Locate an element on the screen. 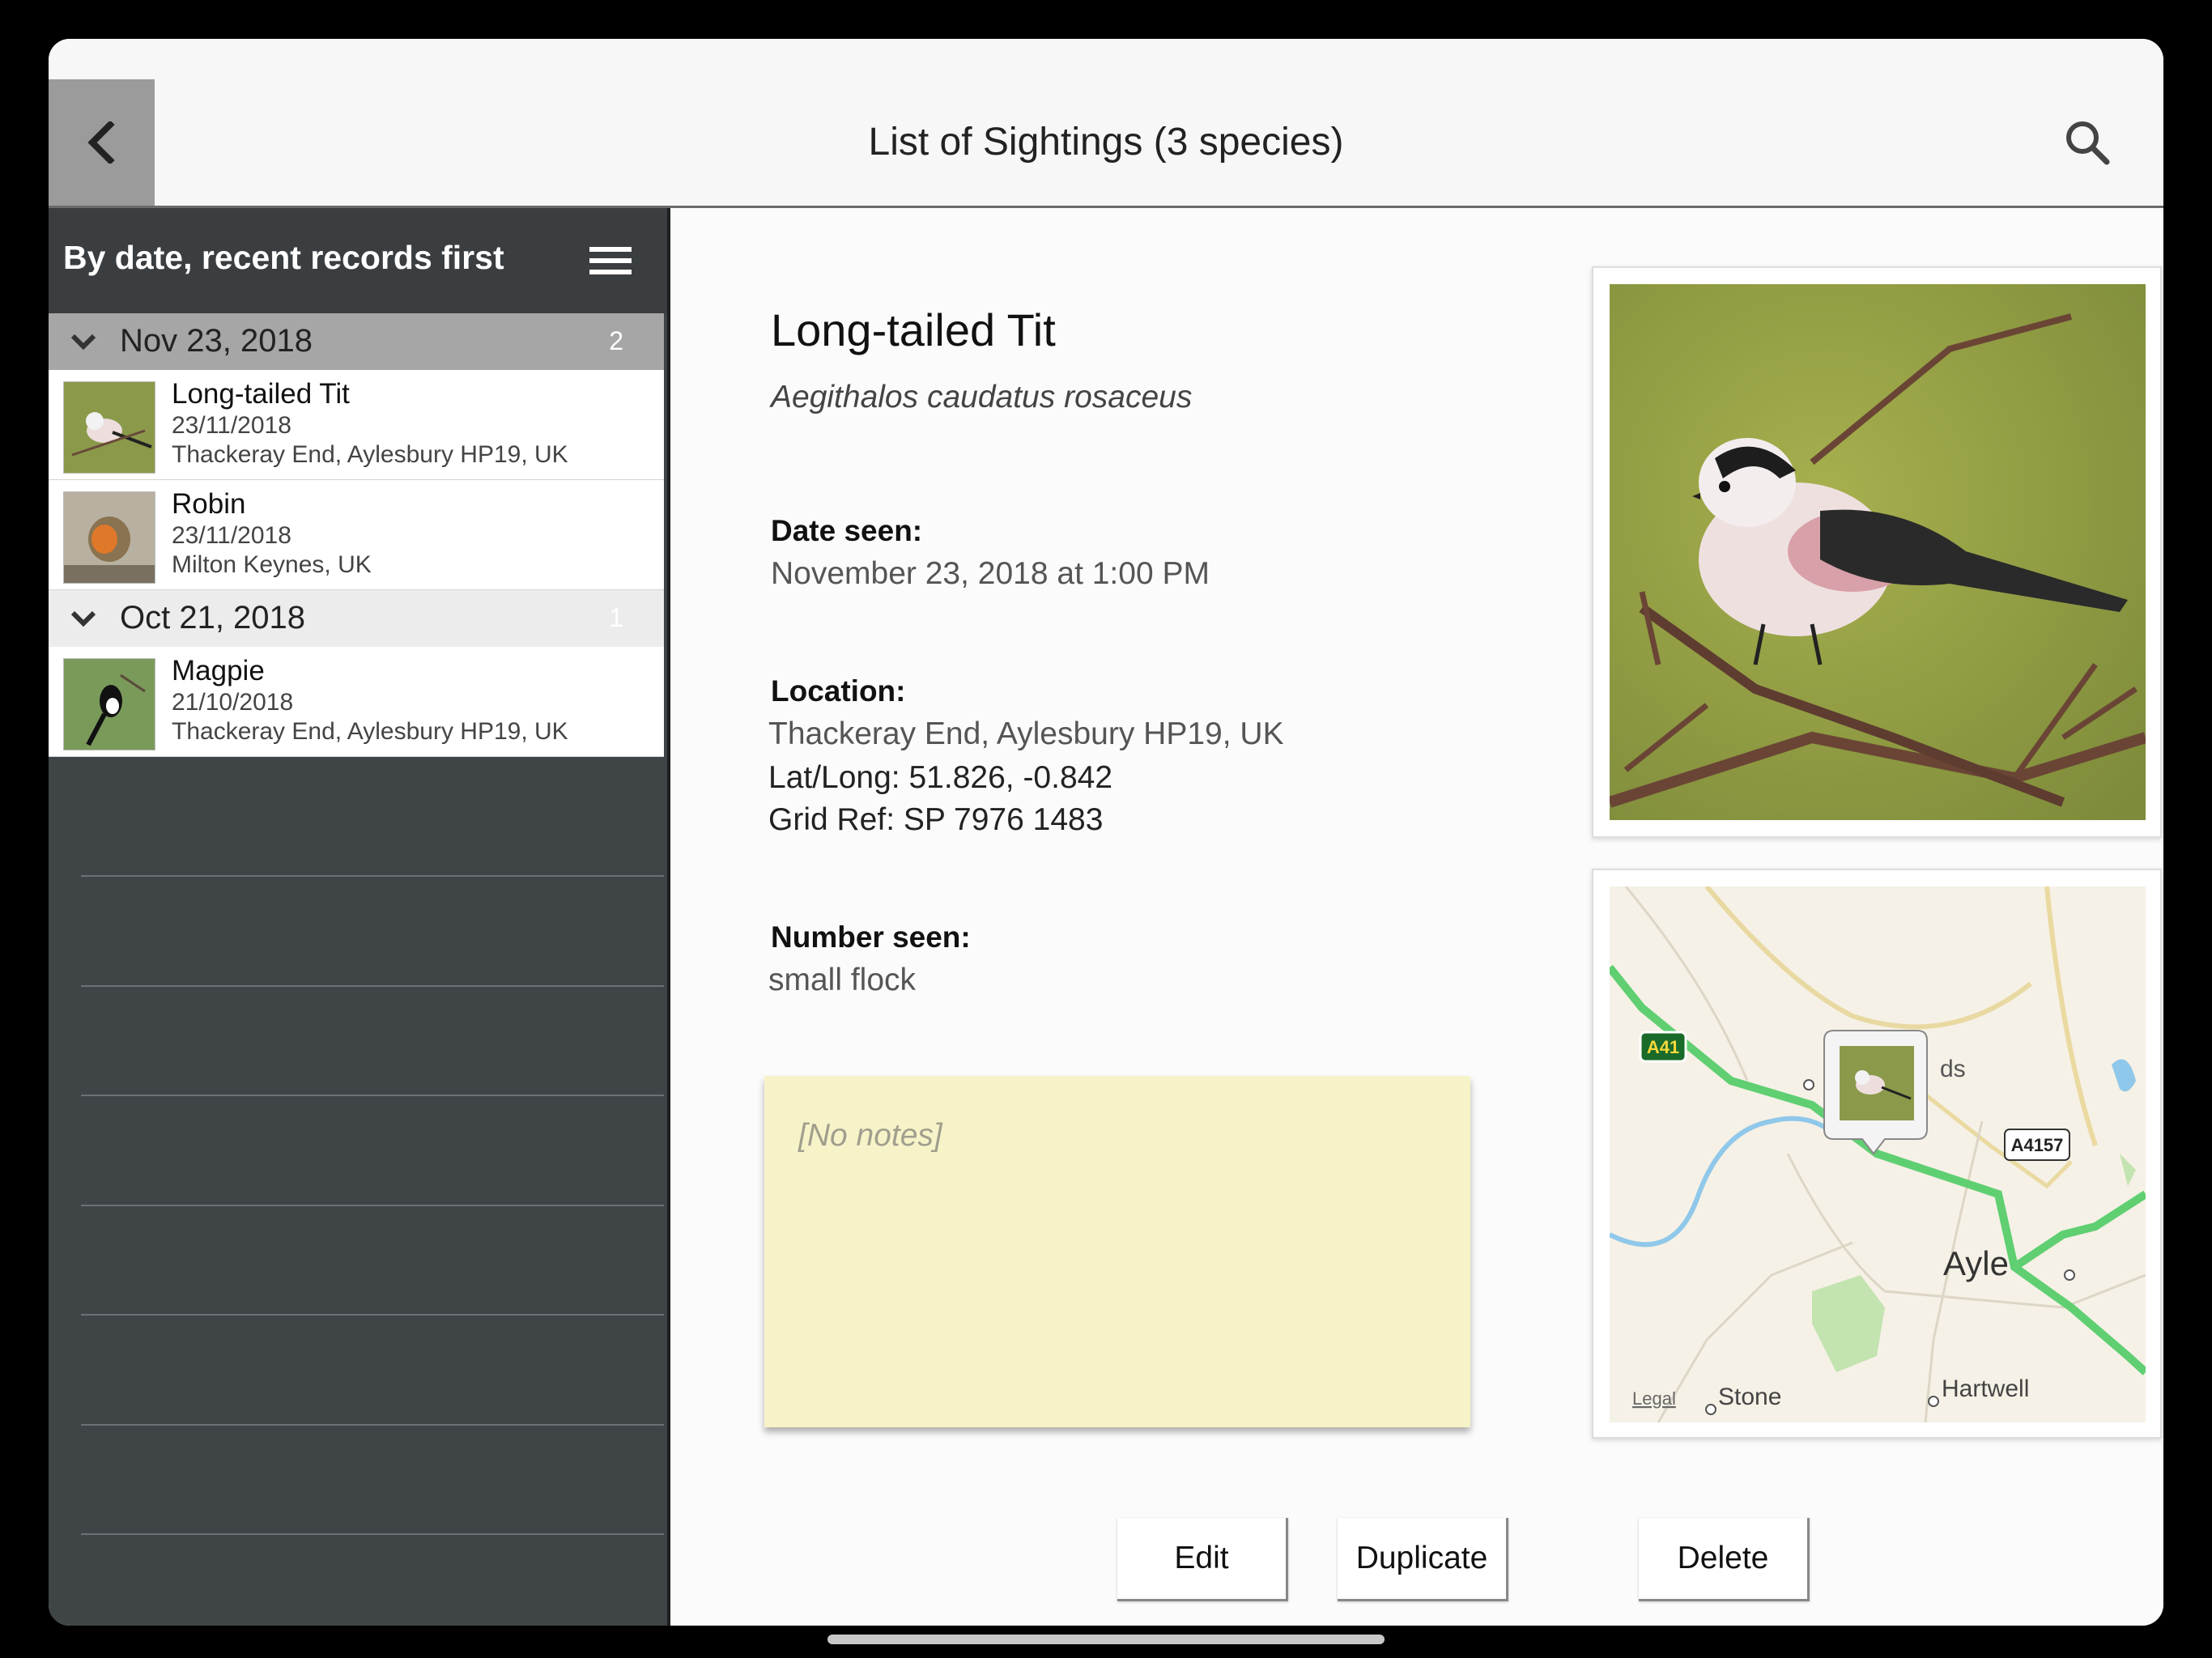 The image size is (2212, 1658). sighting-name: Long-tailed Tit is located at coordinates (261, 394).